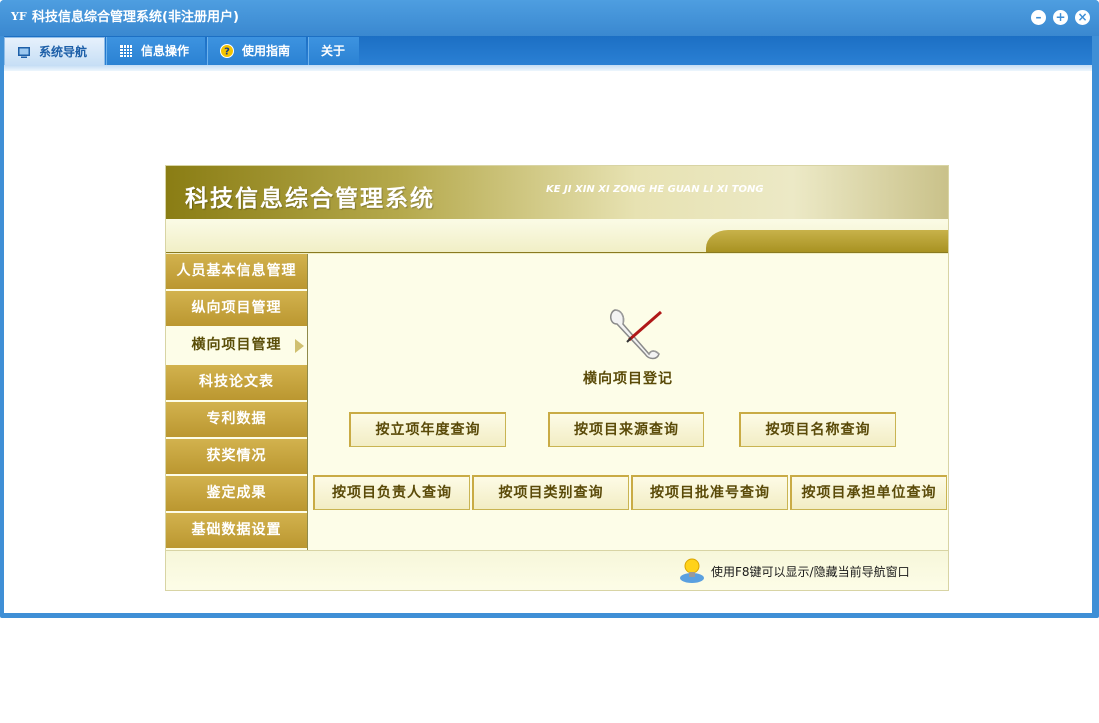  What do you see at coordinates (626, 429) in the screenshot?
I see `query-by-source-button: 按项目来源查询` at bounding box center [626, 429].